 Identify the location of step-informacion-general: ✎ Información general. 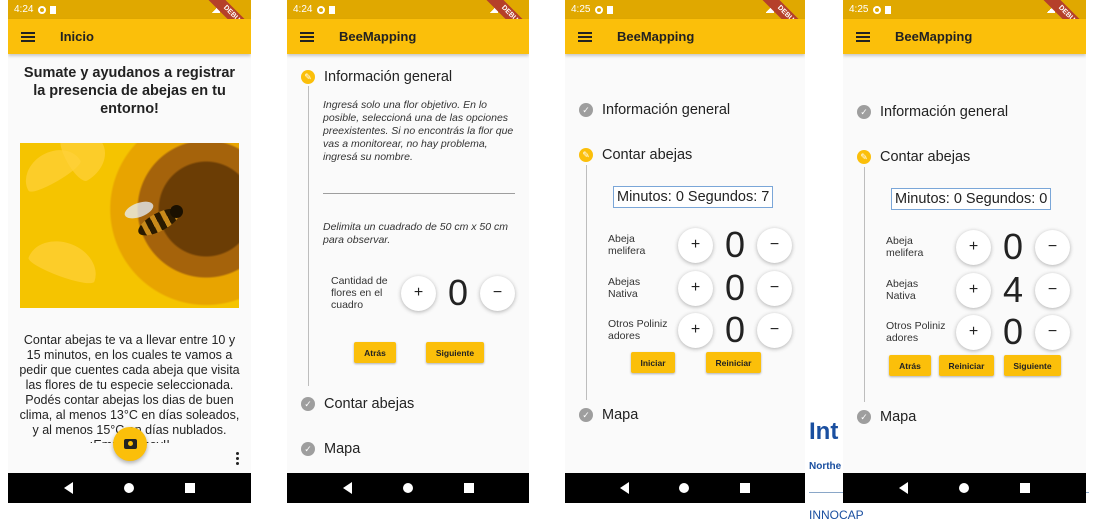
(376, 77).